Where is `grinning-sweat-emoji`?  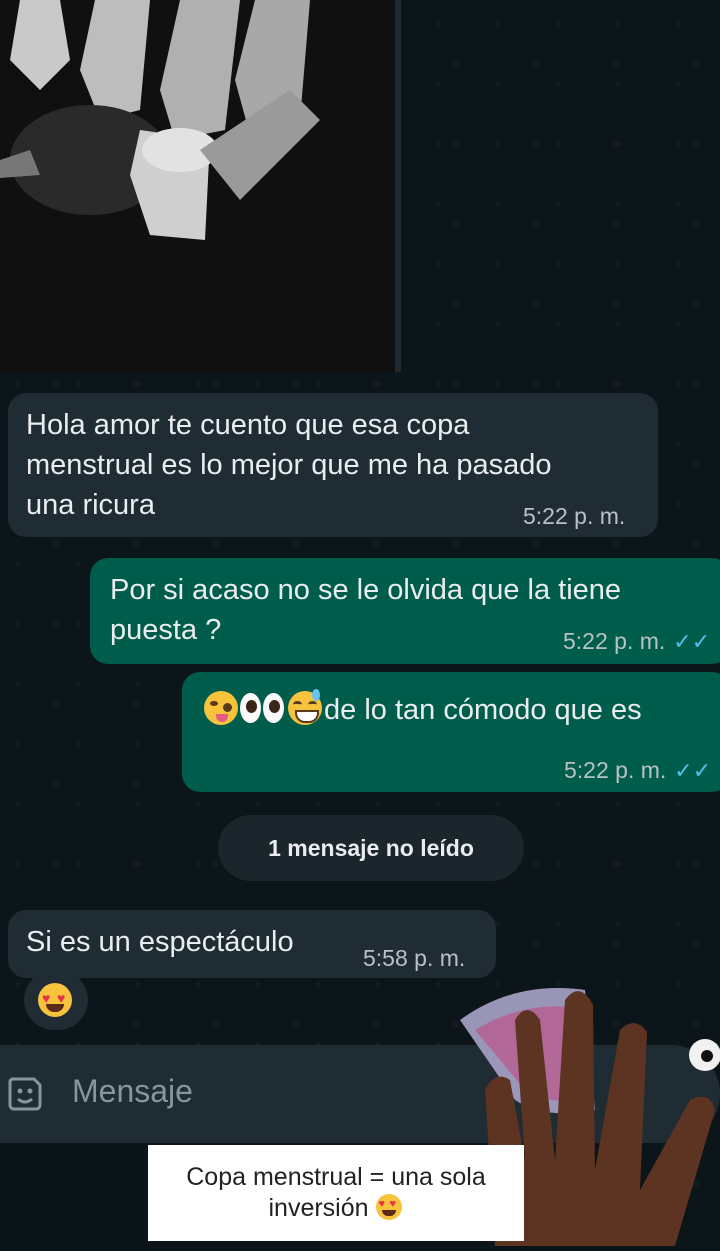
grinning-sweat-emoji is located at coordinates (305, 707).